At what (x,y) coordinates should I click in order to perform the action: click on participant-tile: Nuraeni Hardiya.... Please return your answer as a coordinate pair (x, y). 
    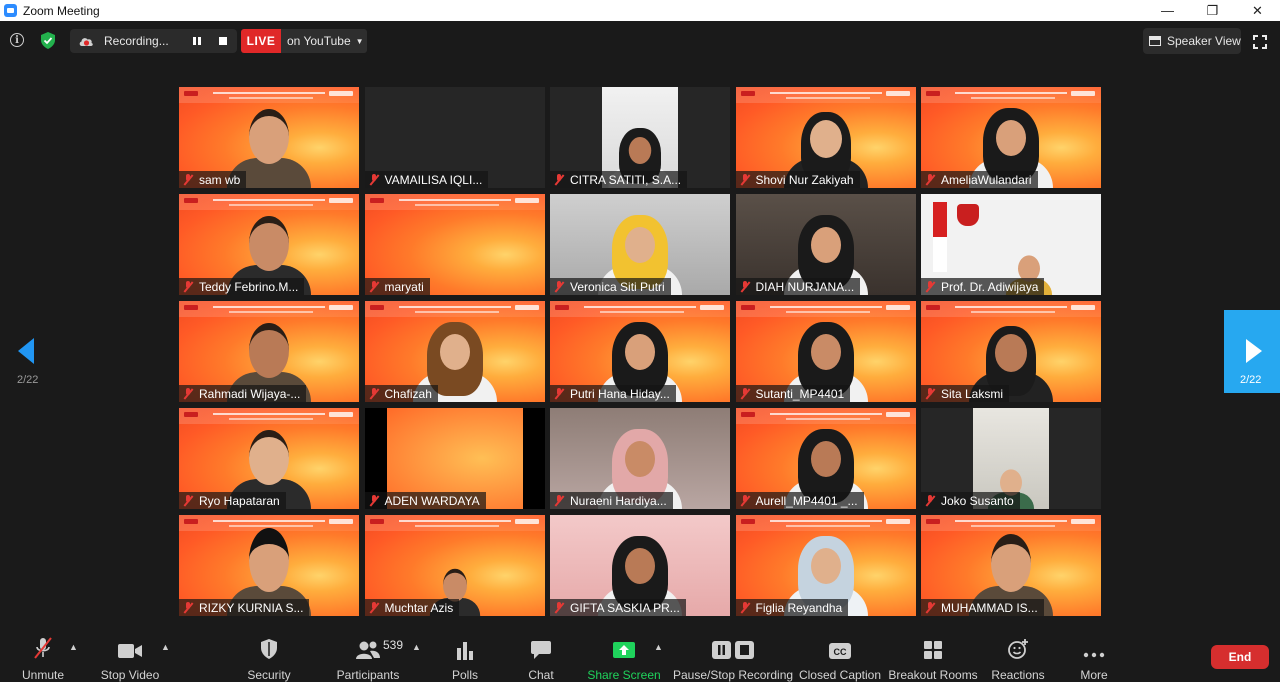
    Looking at the image, I should click on (640, 458).